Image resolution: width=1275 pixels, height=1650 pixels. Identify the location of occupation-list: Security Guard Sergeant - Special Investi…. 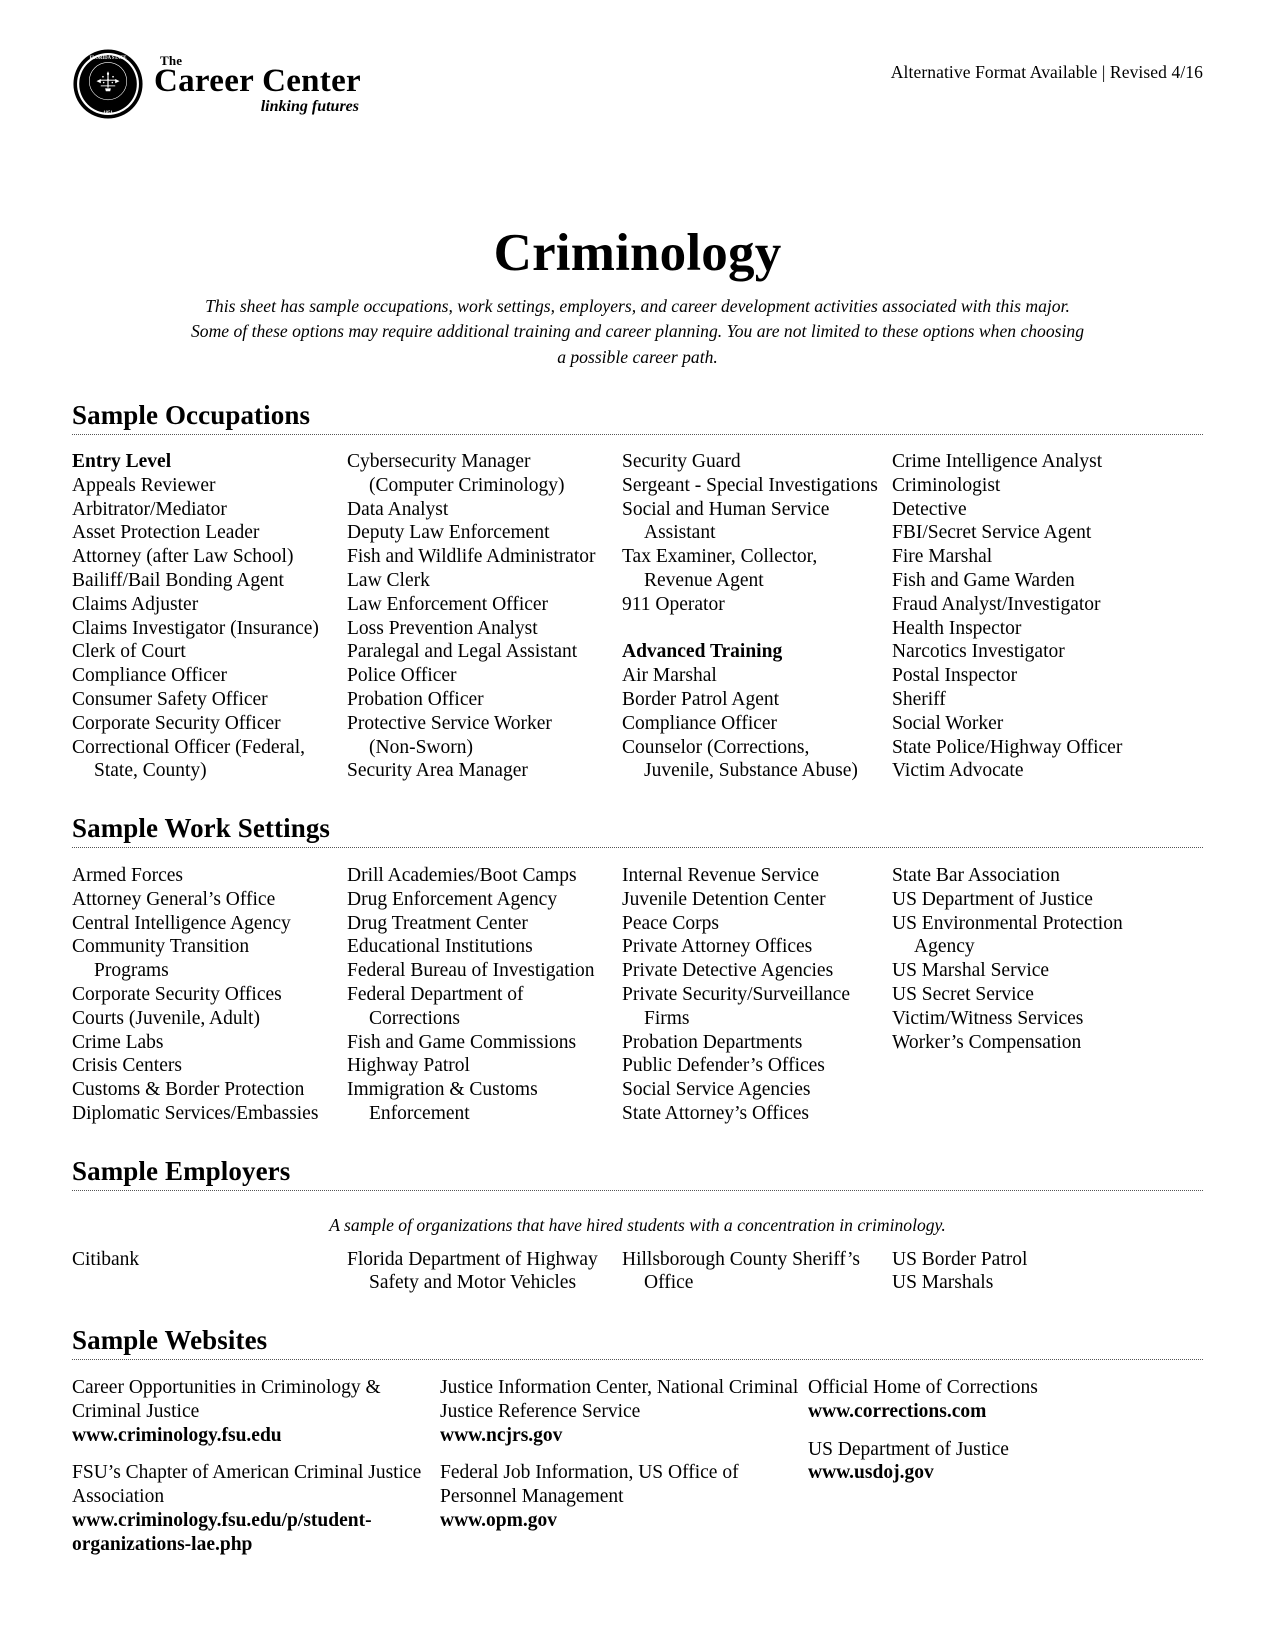
(757, 616).